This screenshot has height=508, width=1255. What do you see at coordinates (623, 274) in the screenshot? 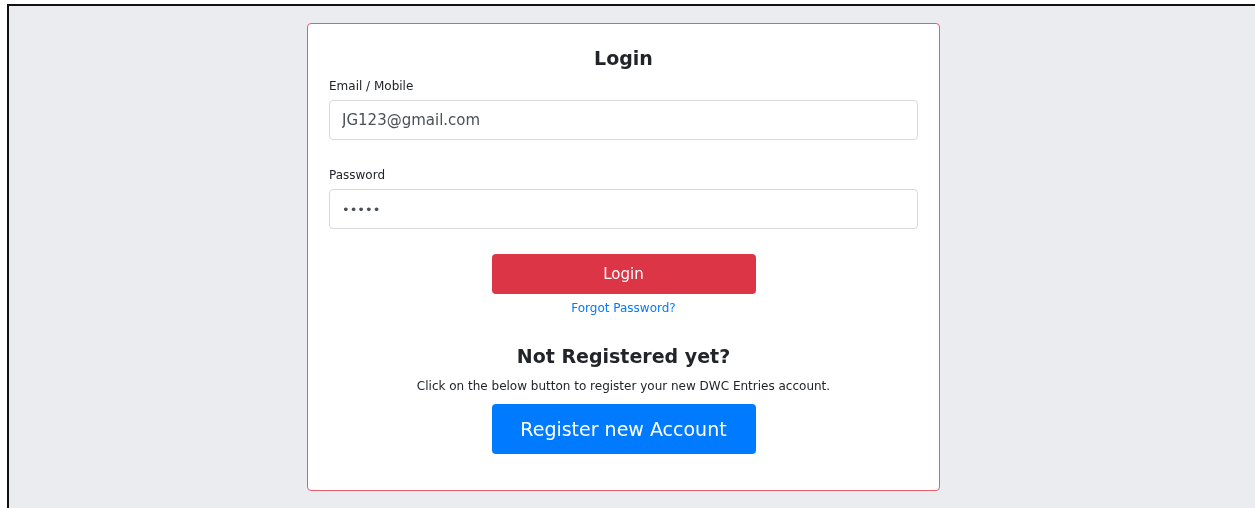
I see `login-button: Login` at bounding box center [623, 274].